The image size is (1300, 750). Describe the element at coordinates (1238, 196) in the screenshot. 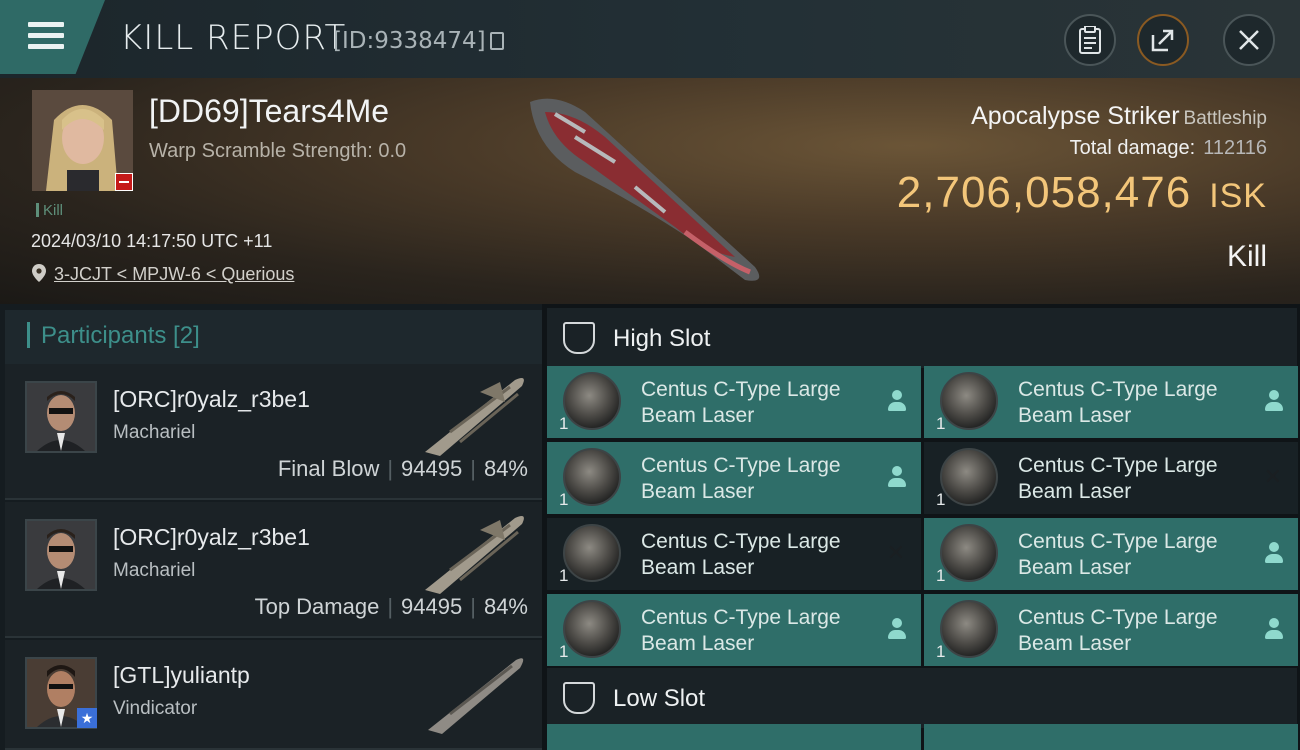

I see `isk-unit: ISK` at that location.